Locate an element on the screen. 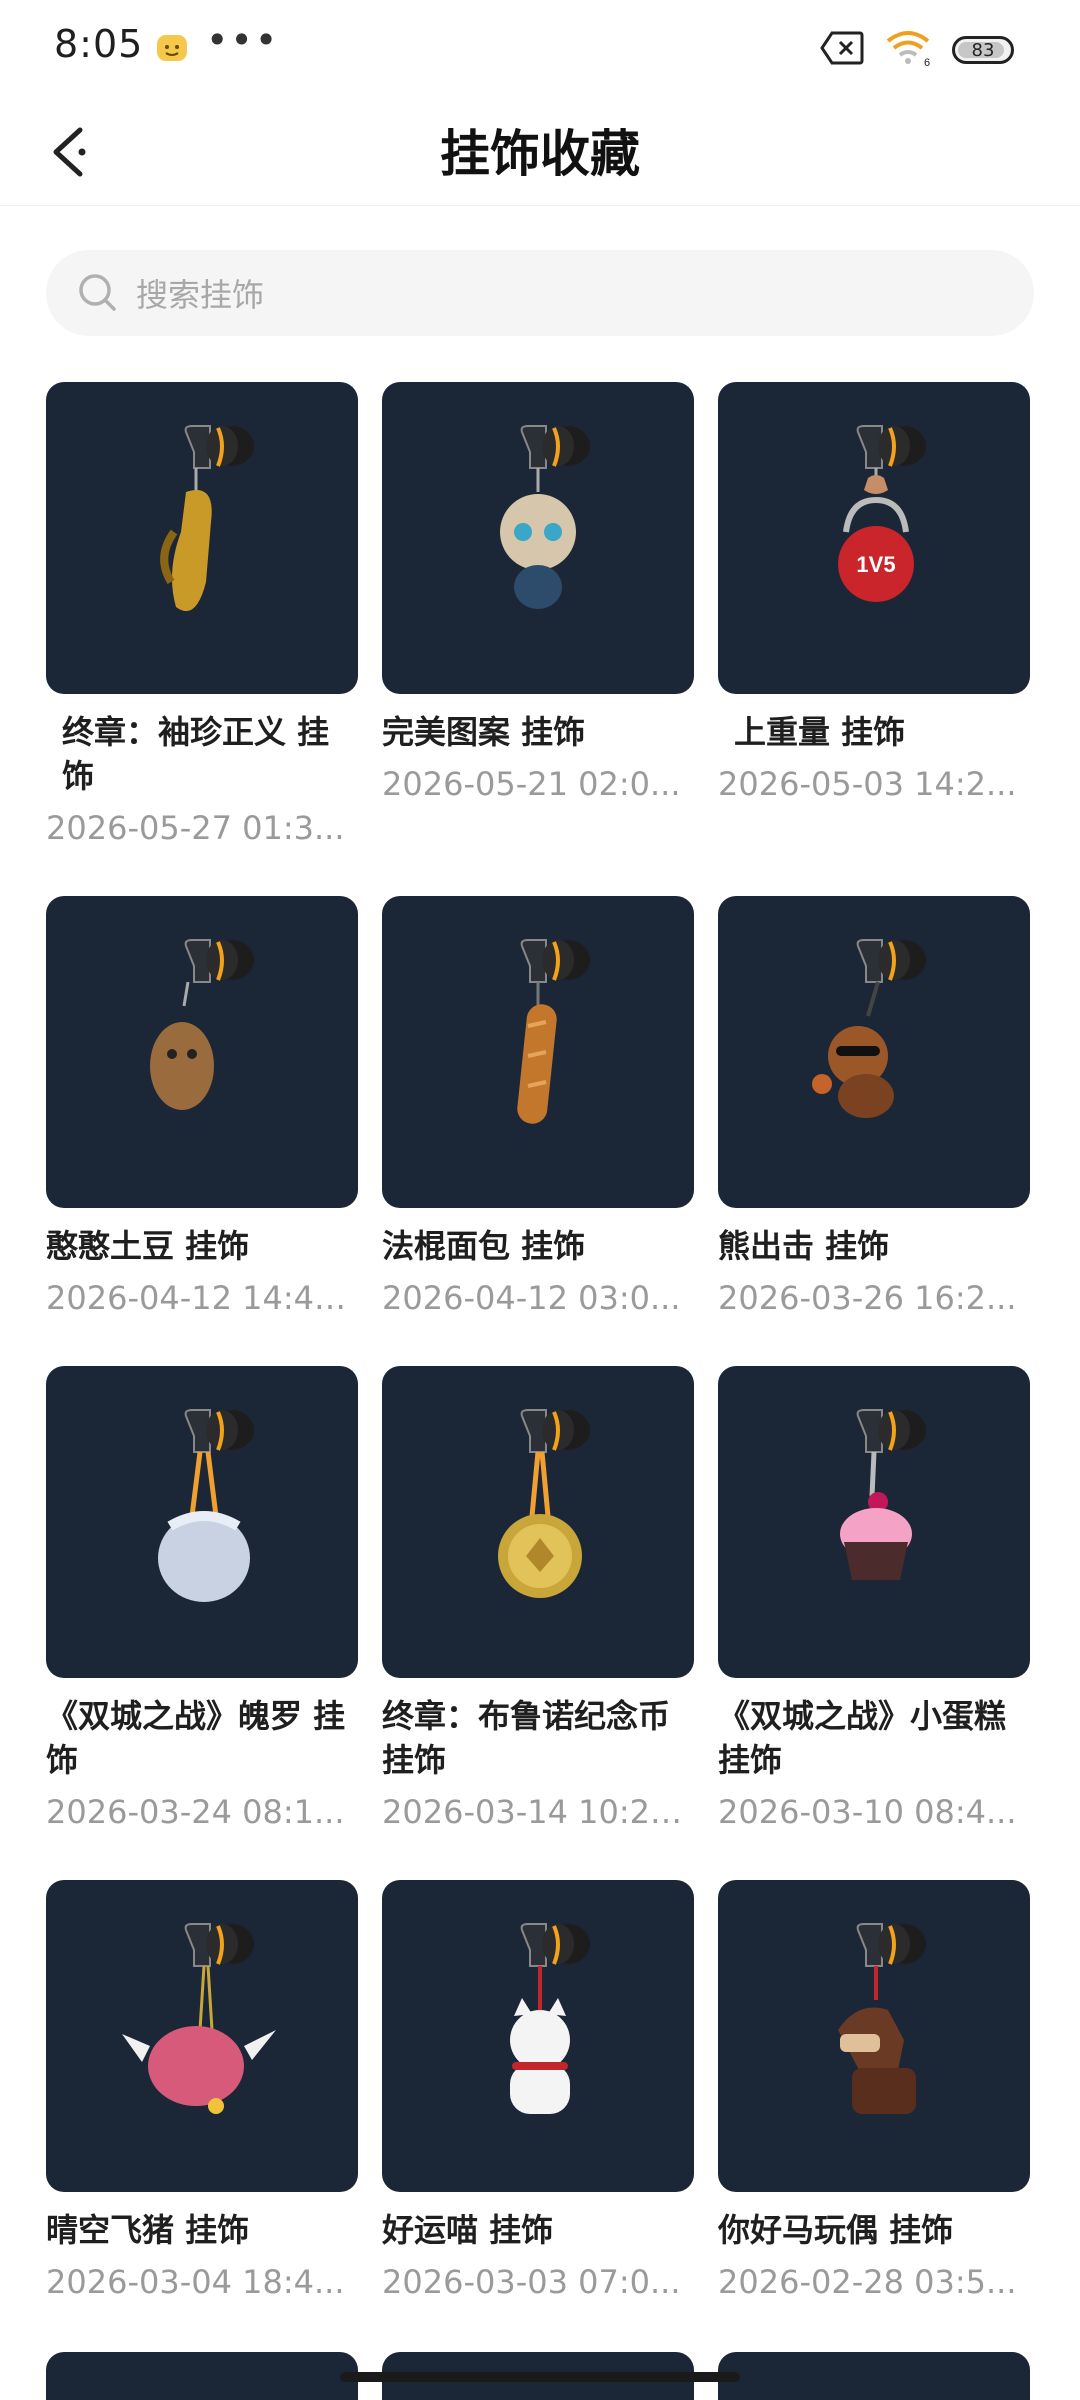  charm-title: 好运喵 挂饰 is located at coordinates (468, 2230).